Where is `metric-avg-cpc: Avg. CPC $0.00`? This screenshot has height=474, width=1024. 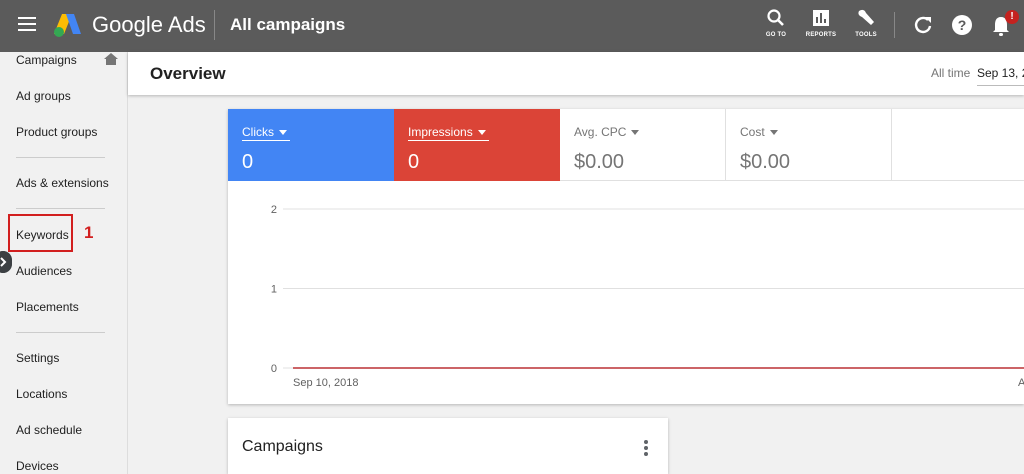
metric-avg-cpc: Avg. CPC $0.00 is located at coordinates (643, 145).